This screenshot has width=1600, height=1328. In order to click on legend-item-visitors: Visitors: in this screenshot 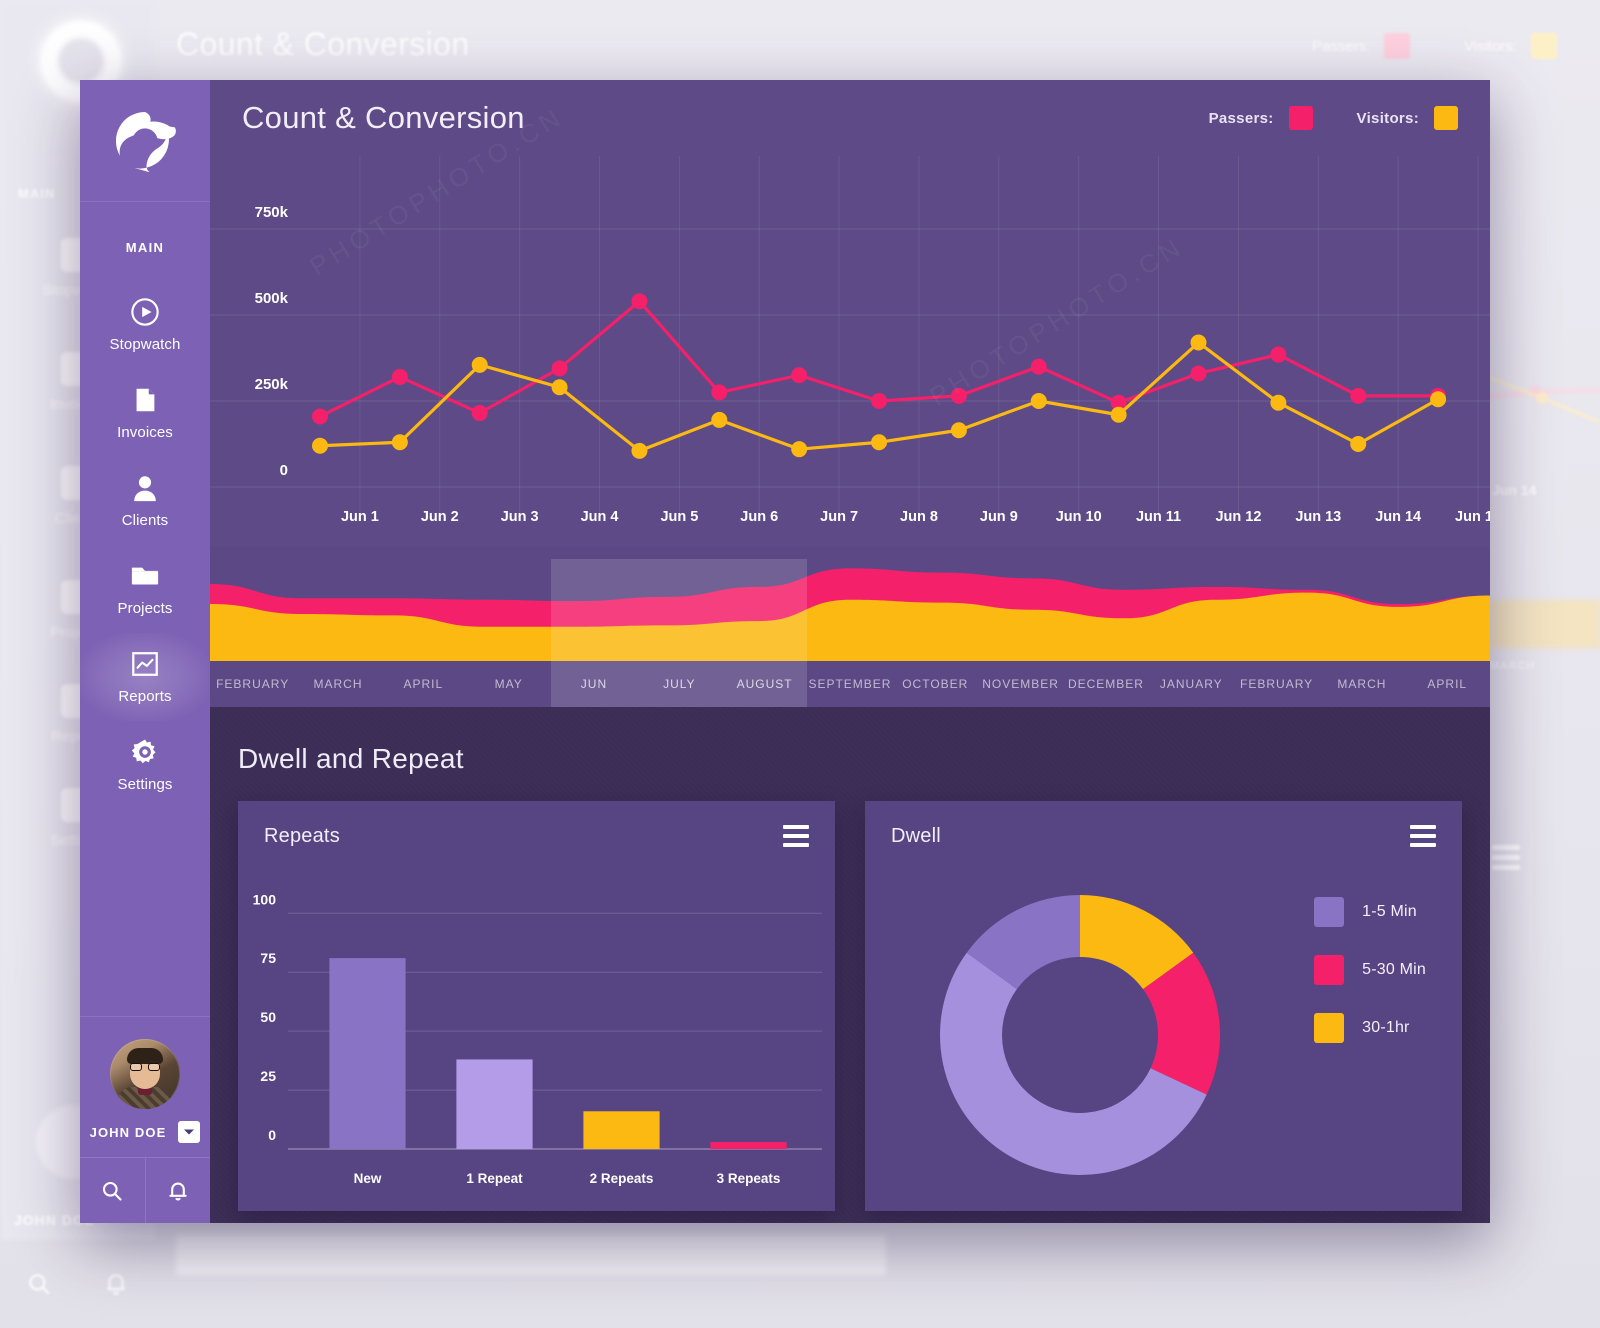, I will do `click(1407, 118)`.